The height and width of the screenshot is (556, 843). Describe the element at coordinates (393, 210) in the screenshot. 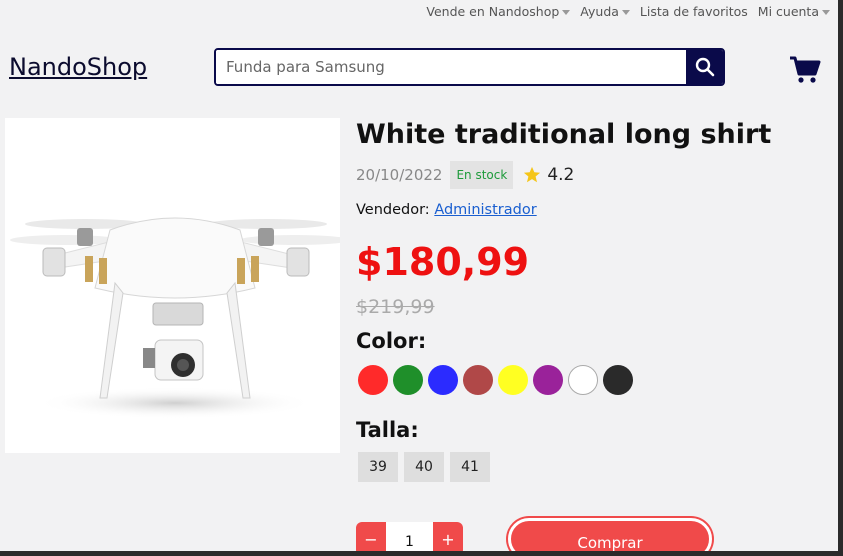

I see `seller-label: Vendedor:` at that location.